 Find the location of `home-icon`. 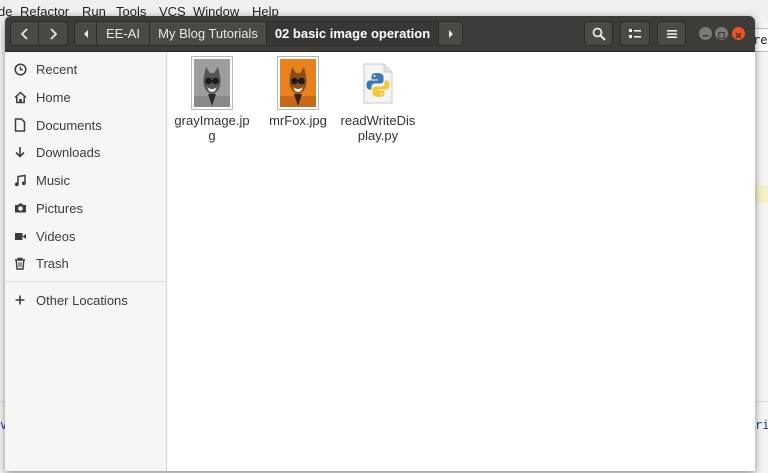

home-icon is located at coordinates (20, 97).